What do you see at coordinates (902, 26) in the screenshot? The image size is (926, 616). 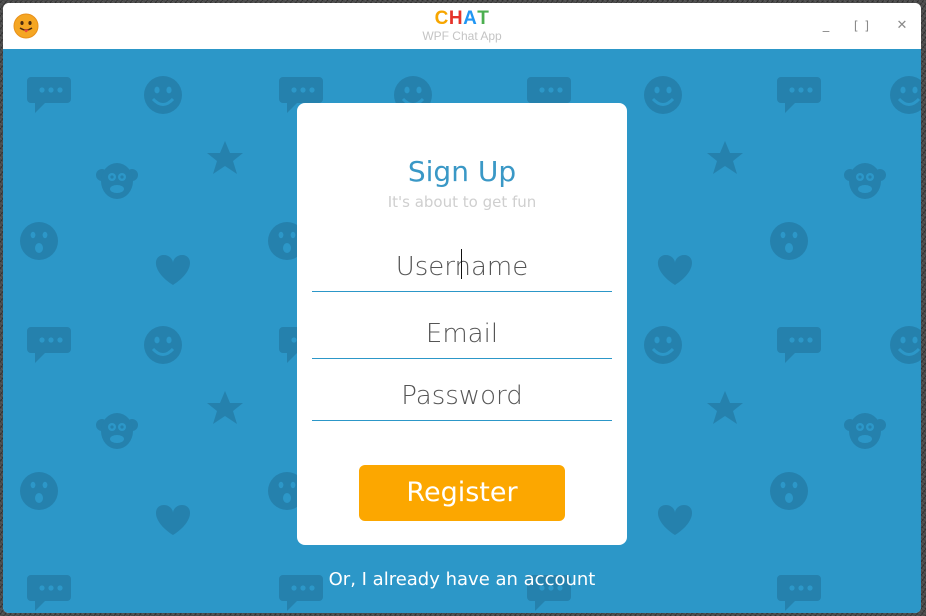 I see `close-button: ✕` at bounding box center [902, 26].